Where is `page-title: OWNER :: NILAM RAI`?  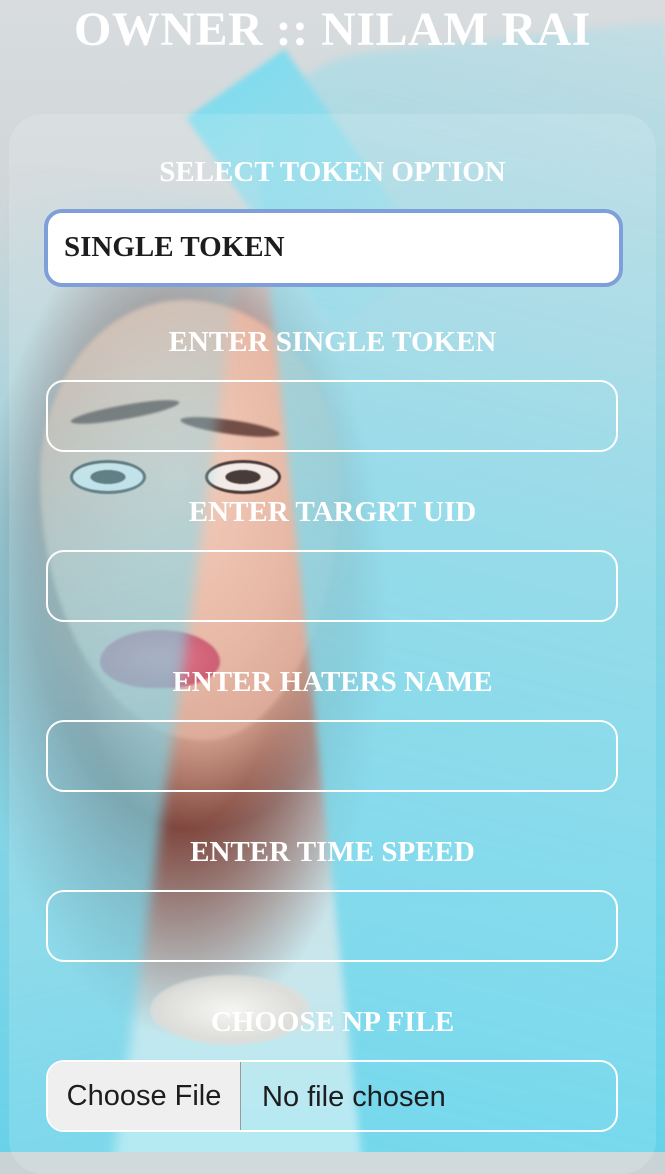 page-title: OWNER :: NILAM RAI is located at coordinates (332, 29).